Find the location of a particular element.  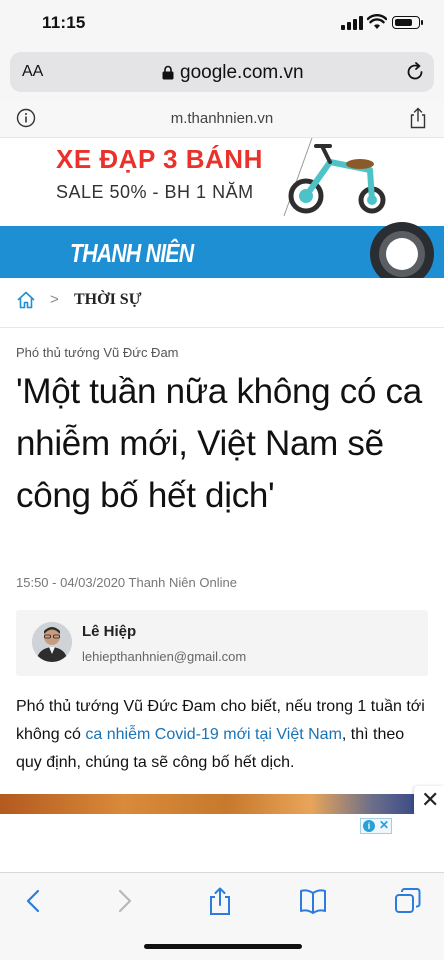

site-host: m.thanhnien.vn is located at coordinates (222, 118).